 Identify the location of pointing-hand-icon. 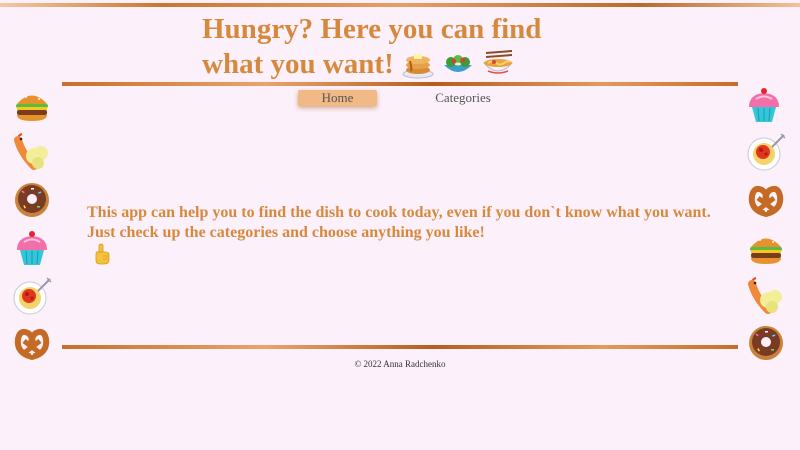
(102, 254).